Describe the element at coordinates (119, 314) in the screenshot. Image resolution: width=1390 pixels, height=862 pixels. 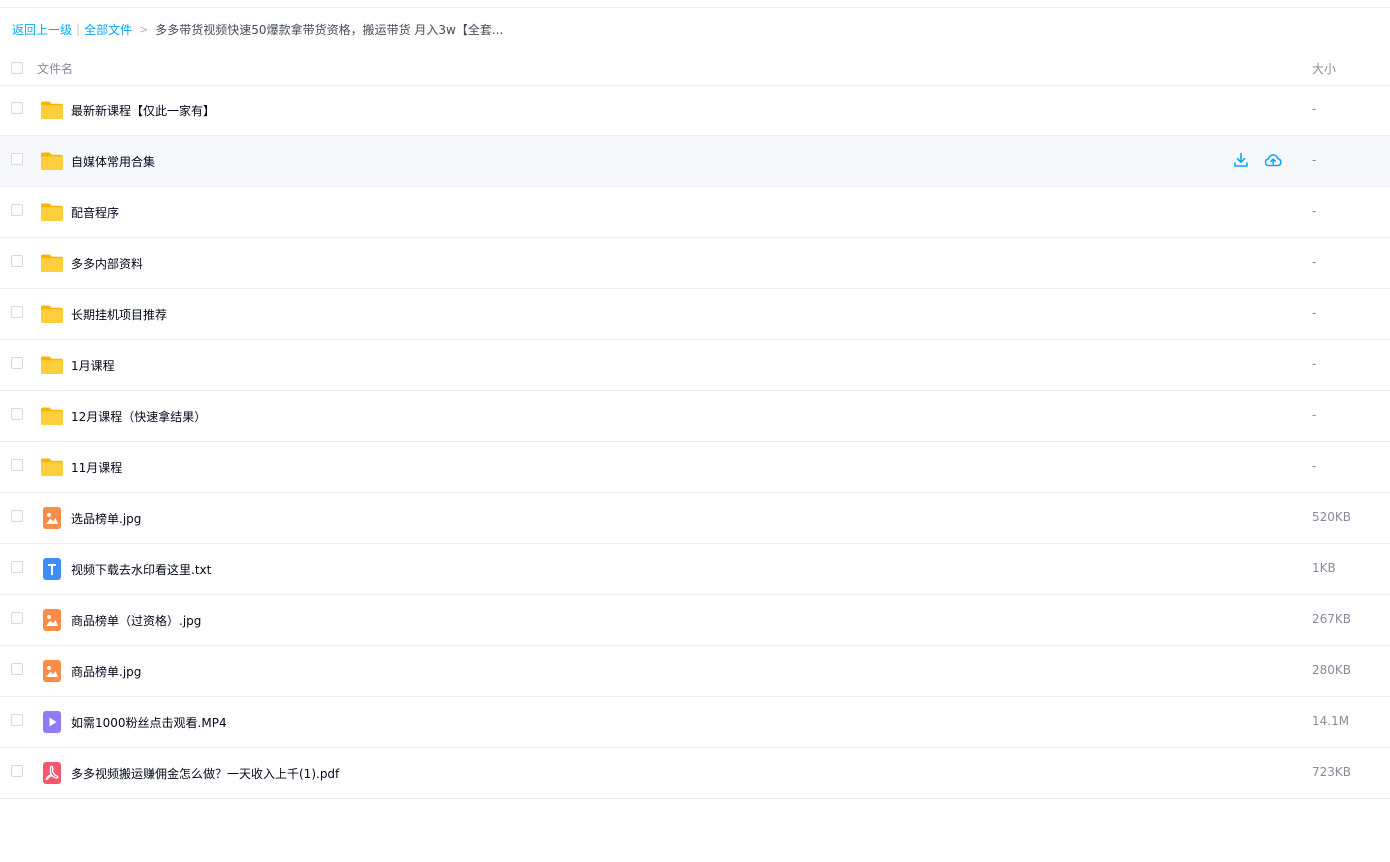
I see `file-name: 长期挂机项目推荐` at that location.